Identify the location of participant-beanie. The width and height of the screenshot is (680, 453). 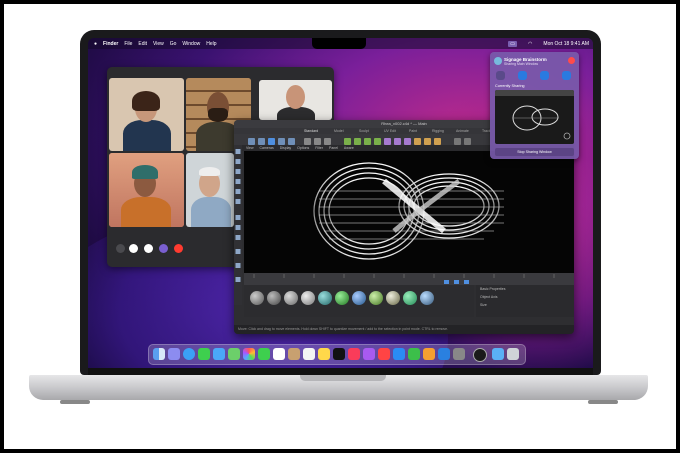
(145, 172).